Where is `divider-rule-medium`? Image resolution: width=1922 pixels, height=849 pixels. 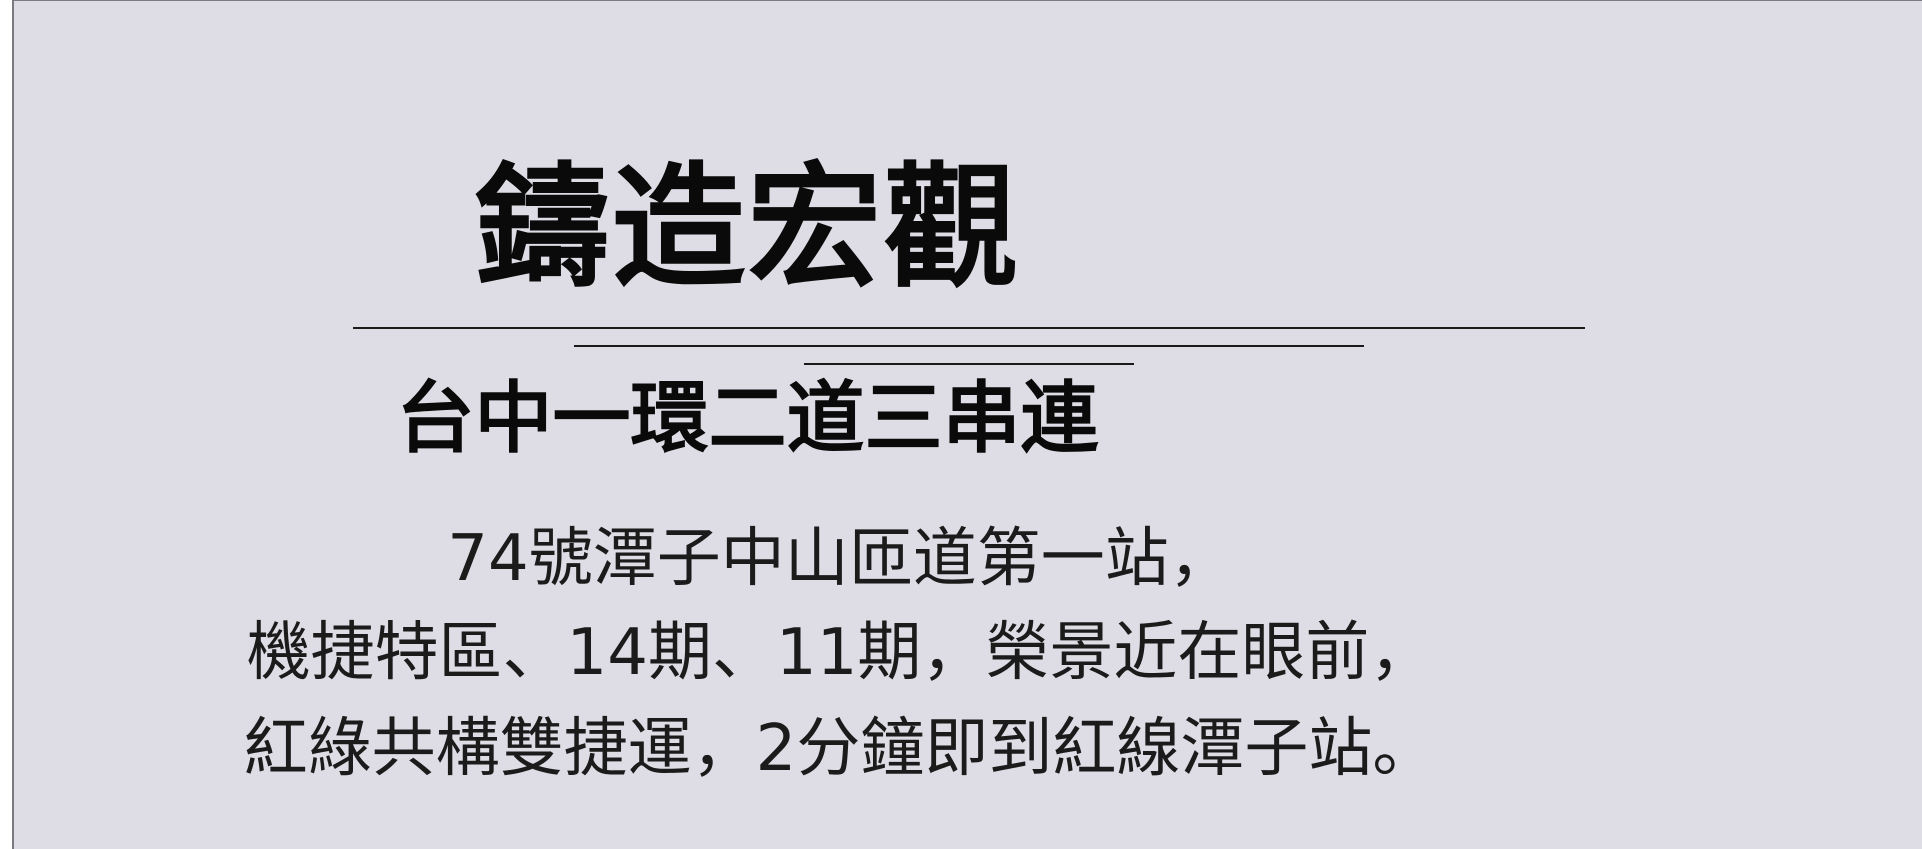 divider-rule-medium is located at coordinates (969, 346).